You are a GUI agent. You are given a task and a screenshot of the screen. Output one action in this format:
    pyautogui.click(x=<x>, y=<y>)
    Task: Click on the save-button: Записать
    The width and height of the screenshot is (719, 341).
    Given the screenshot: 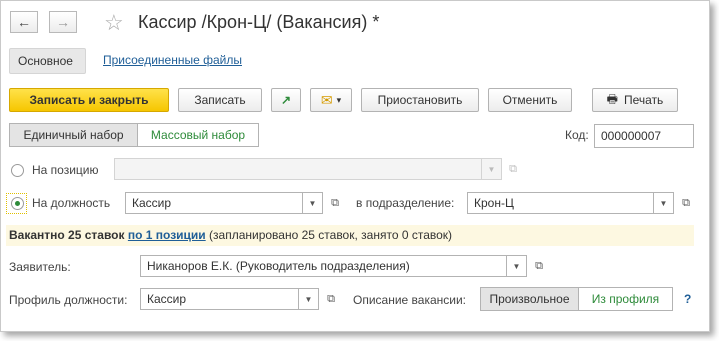 What is the action you would take?
    pyautogui.click(x=220, y=100)
    